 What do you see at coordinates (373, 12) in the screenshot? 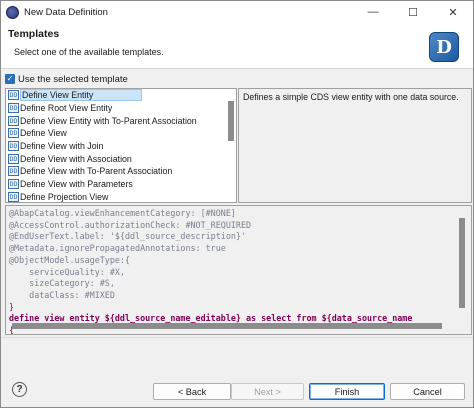
I see `minimize-button: —` at bounding box center [373, 12].